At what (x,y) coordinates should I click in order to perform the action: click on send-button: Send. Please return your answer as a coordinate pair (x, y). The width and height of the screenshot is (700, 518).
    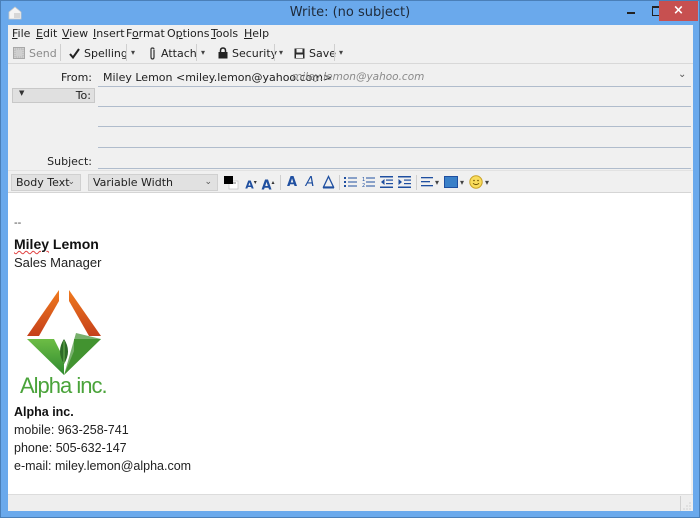
    Looking at the image, I should click on (35, 53).